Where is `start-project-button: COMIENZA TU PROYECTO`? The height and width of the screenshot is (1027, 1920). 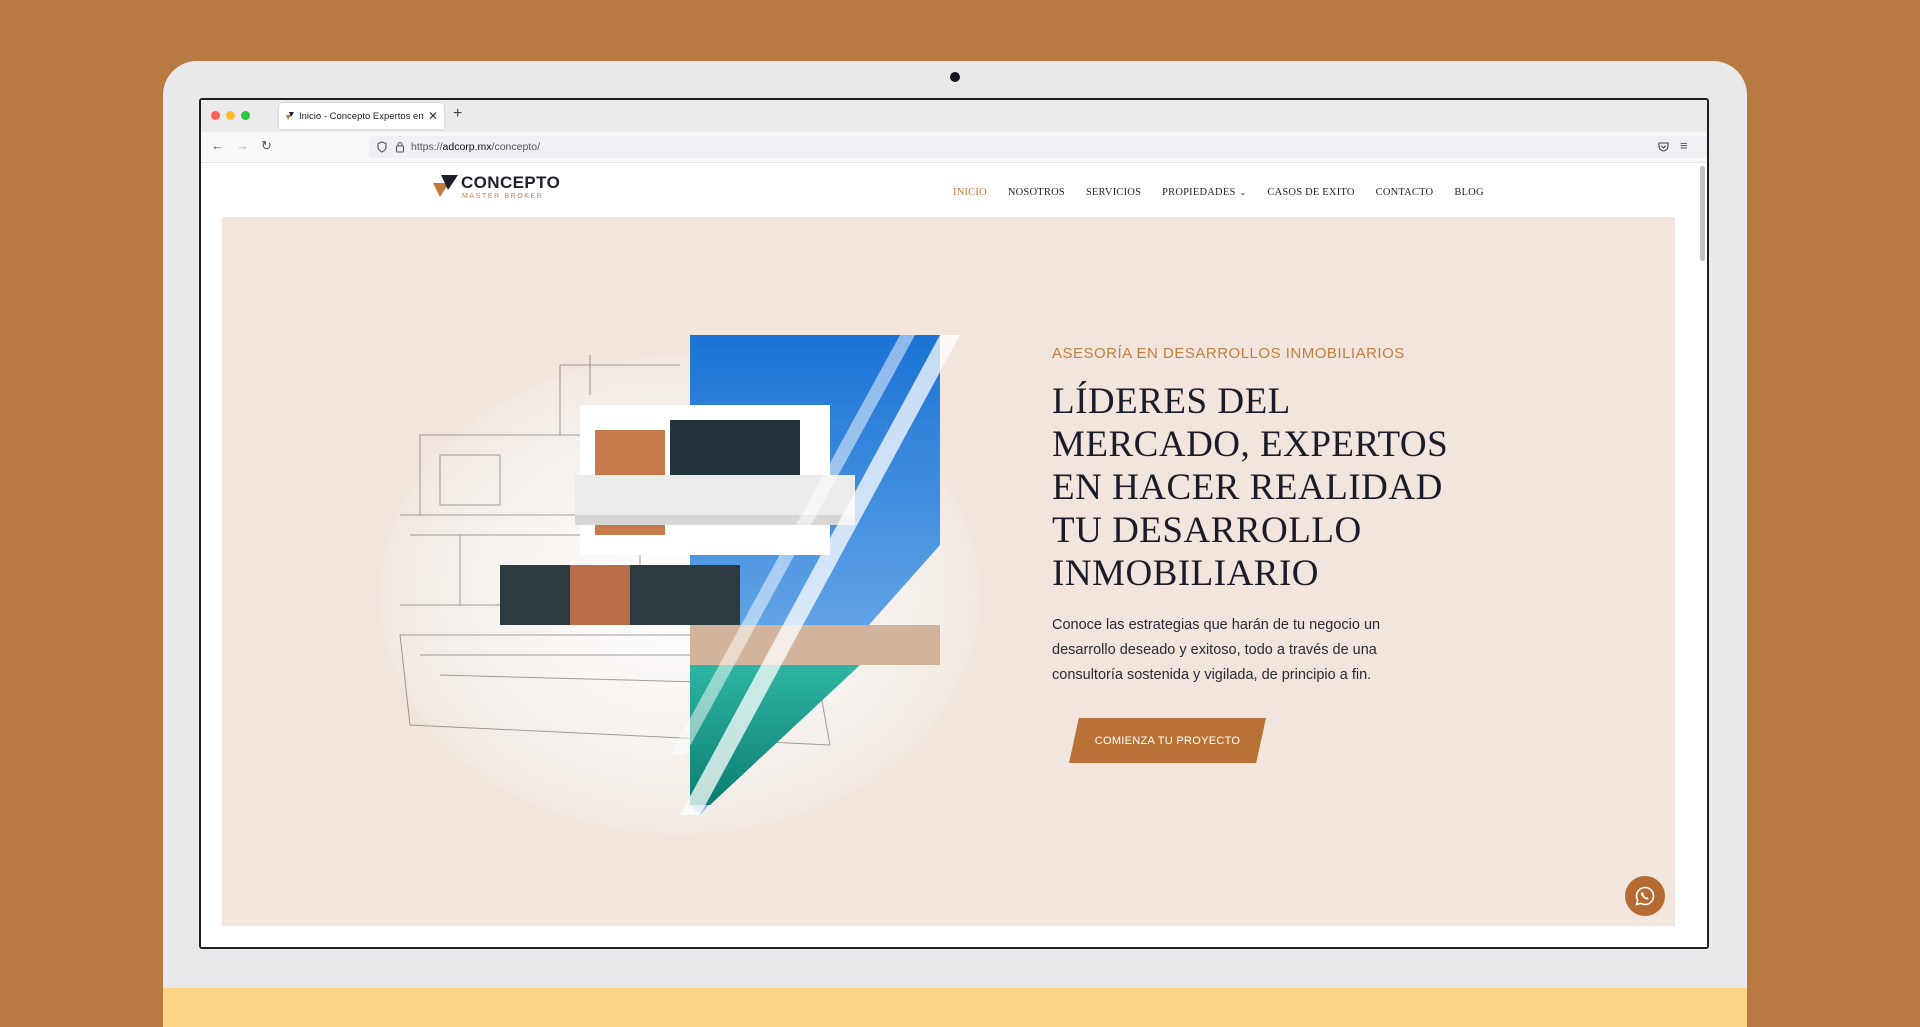 start-project-button: COMIENZA TU PROYECTO is located at coordinates (1167, 740).